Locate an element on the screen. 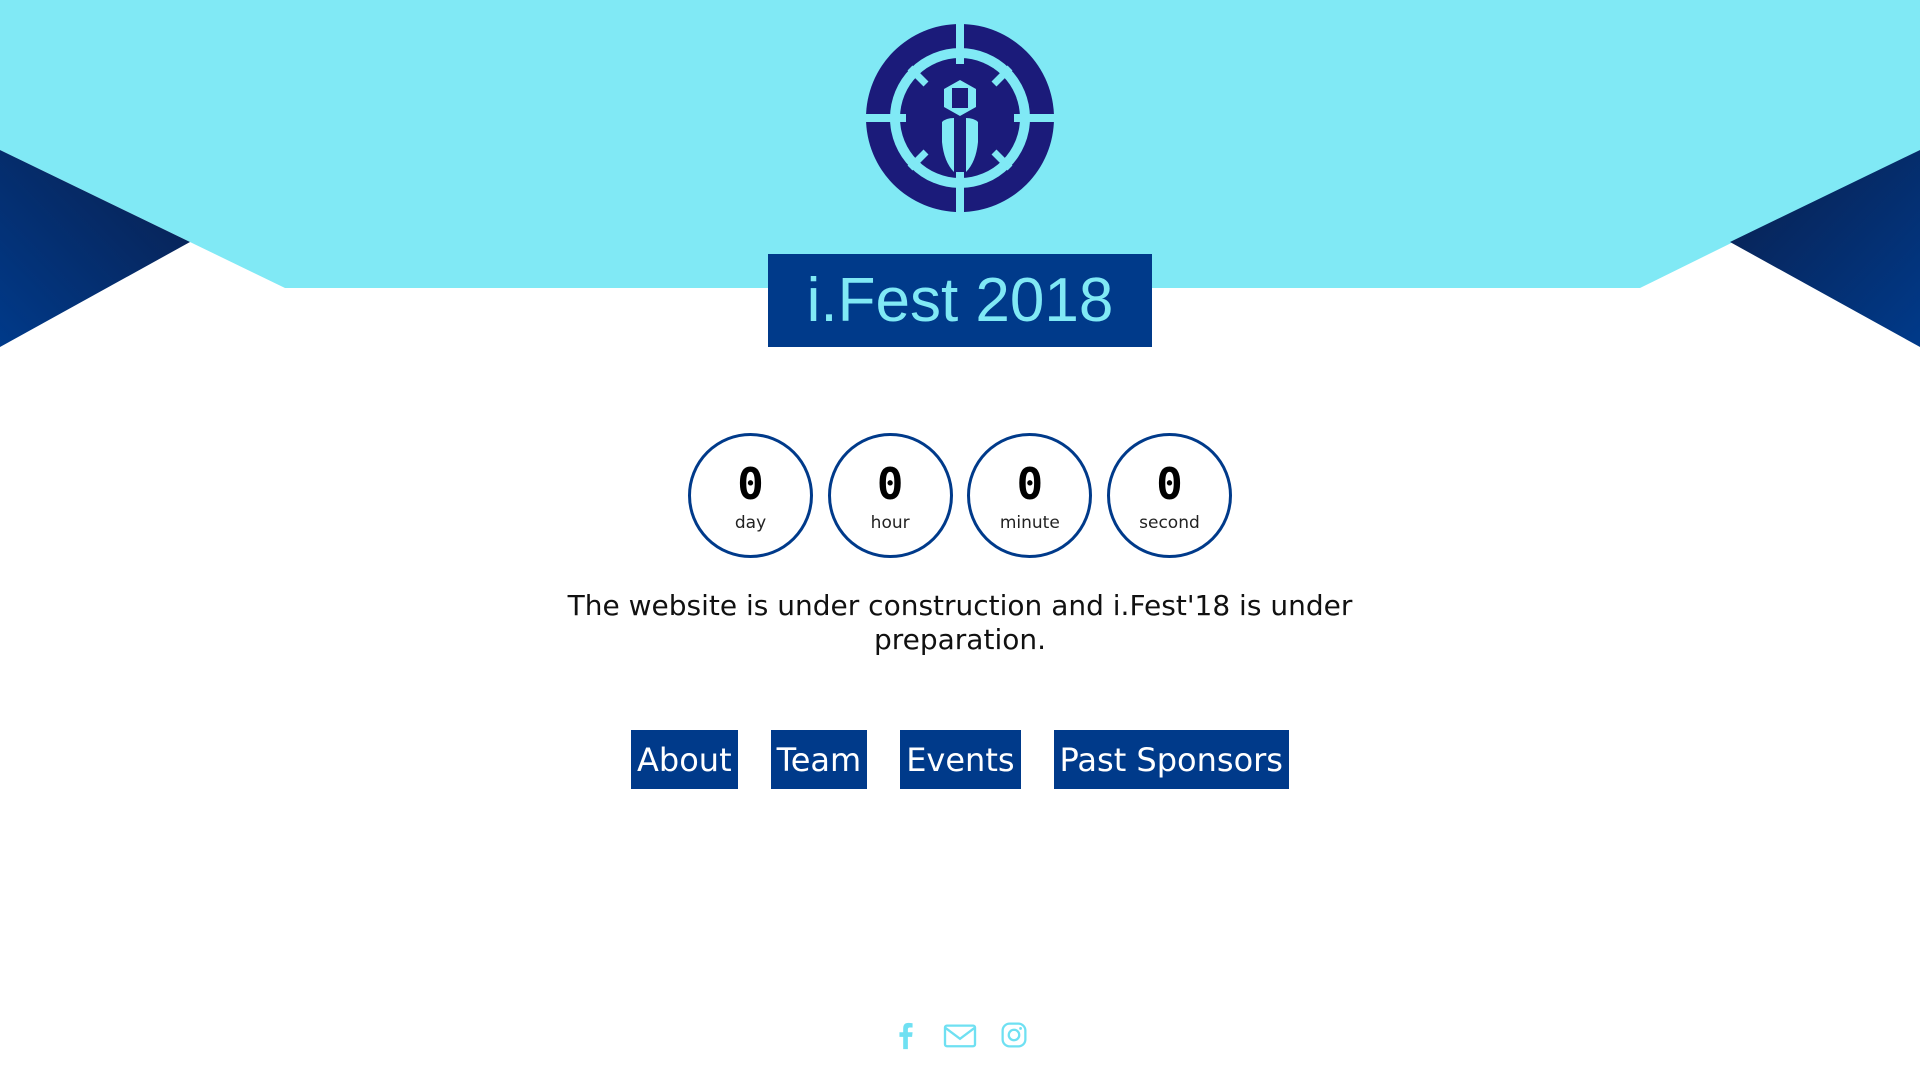 This screenshot has width=1920, height=1080. countdown: 0 day 0 hour 0 minute 0 second is located at coordinates (960, 495).